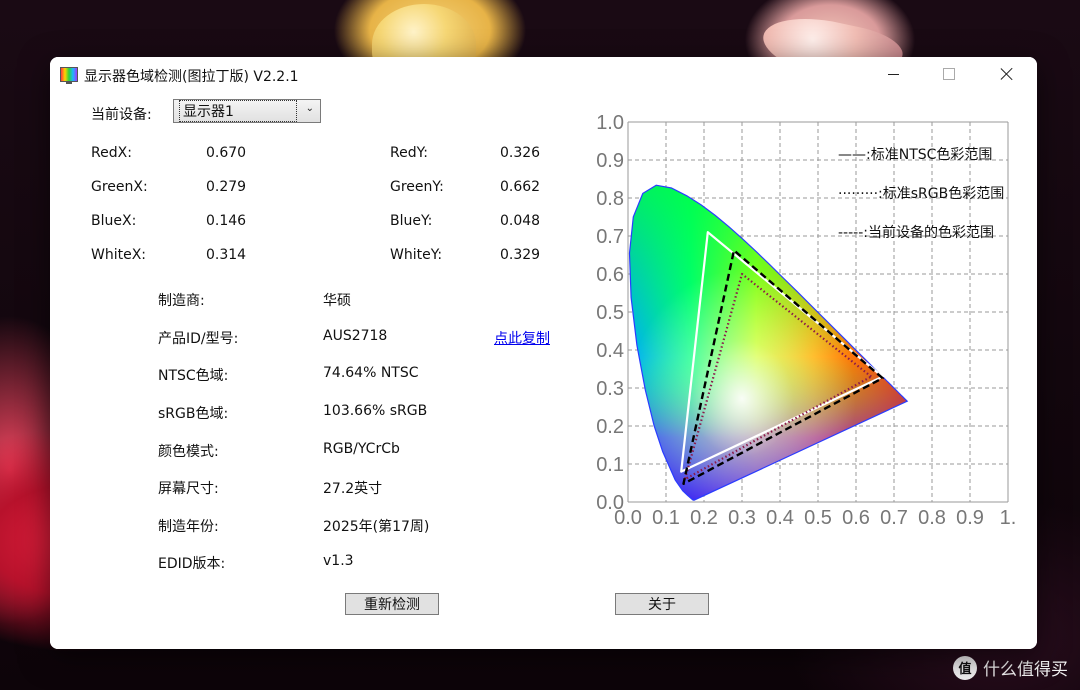 The width and height of the screenshot is (1080, 690). I want to click on legend-entry: ——:标准NTSC色彩范围, so click(915, 154).